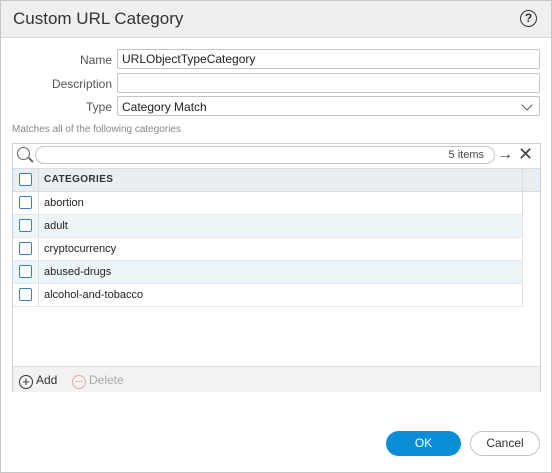  I want to click on search-input: 5 items, so click(265, 155).